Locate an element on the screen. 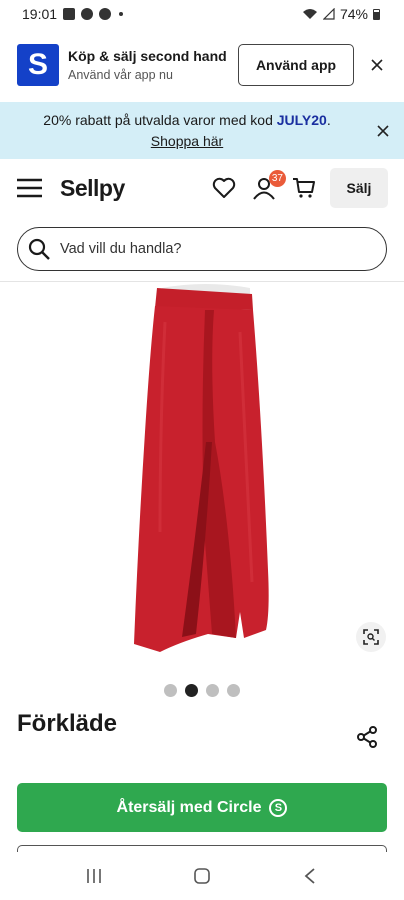 The image size is (404, 900). apron-illustration is located at coordinates (201, 468).